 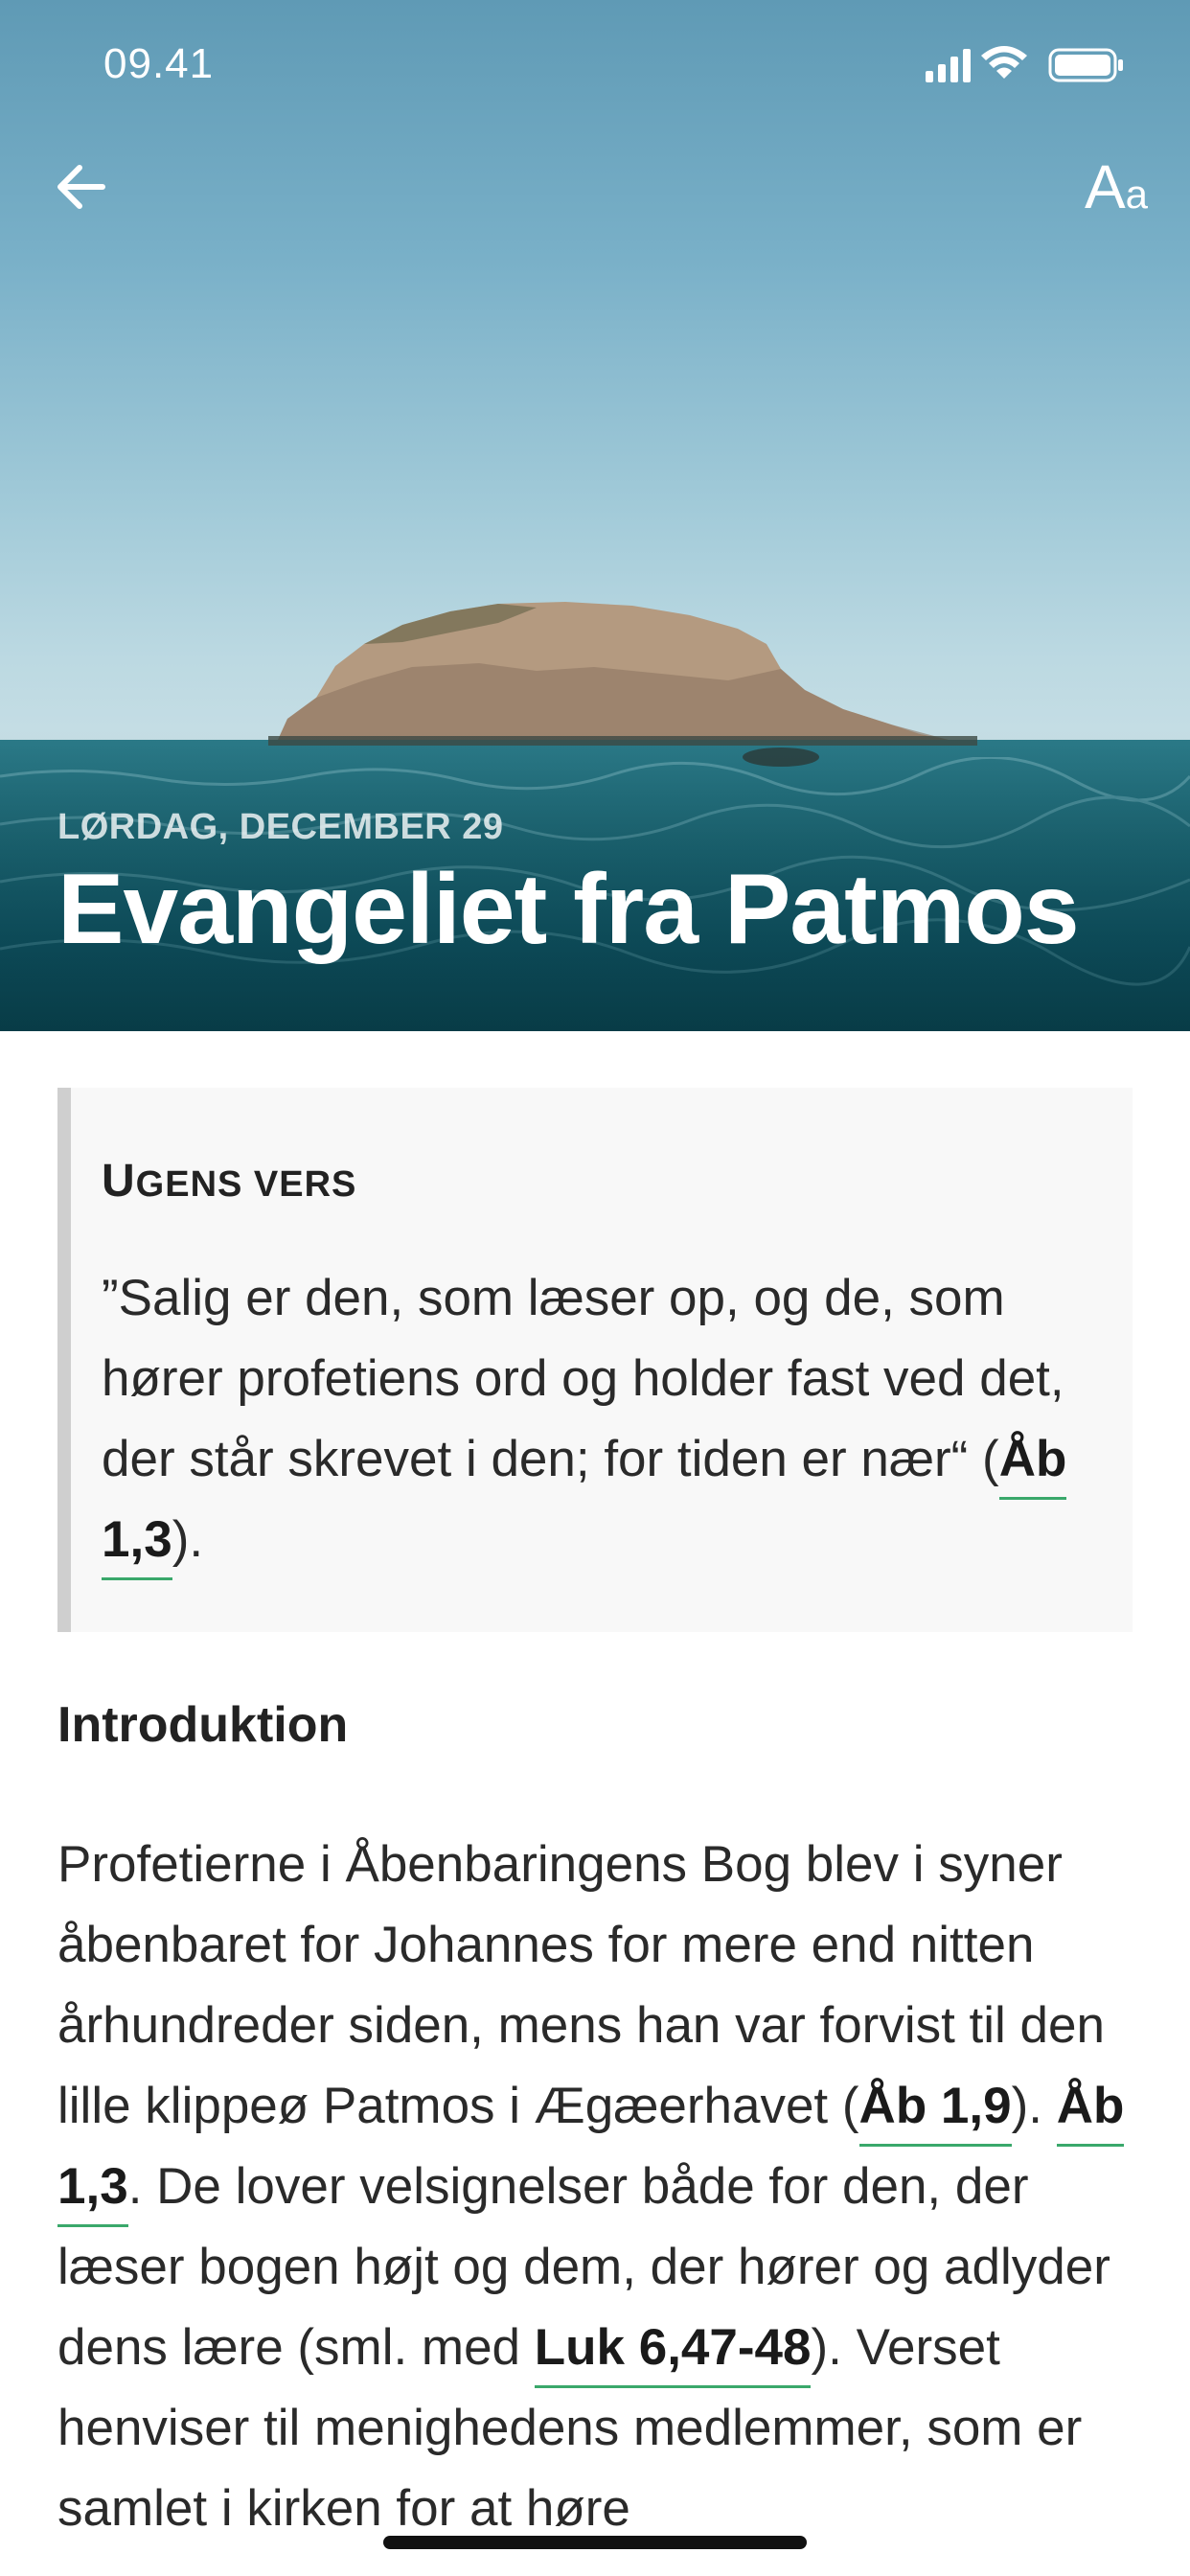 I want to click on font-size-button: Aa, so click(x=1116, y=186).